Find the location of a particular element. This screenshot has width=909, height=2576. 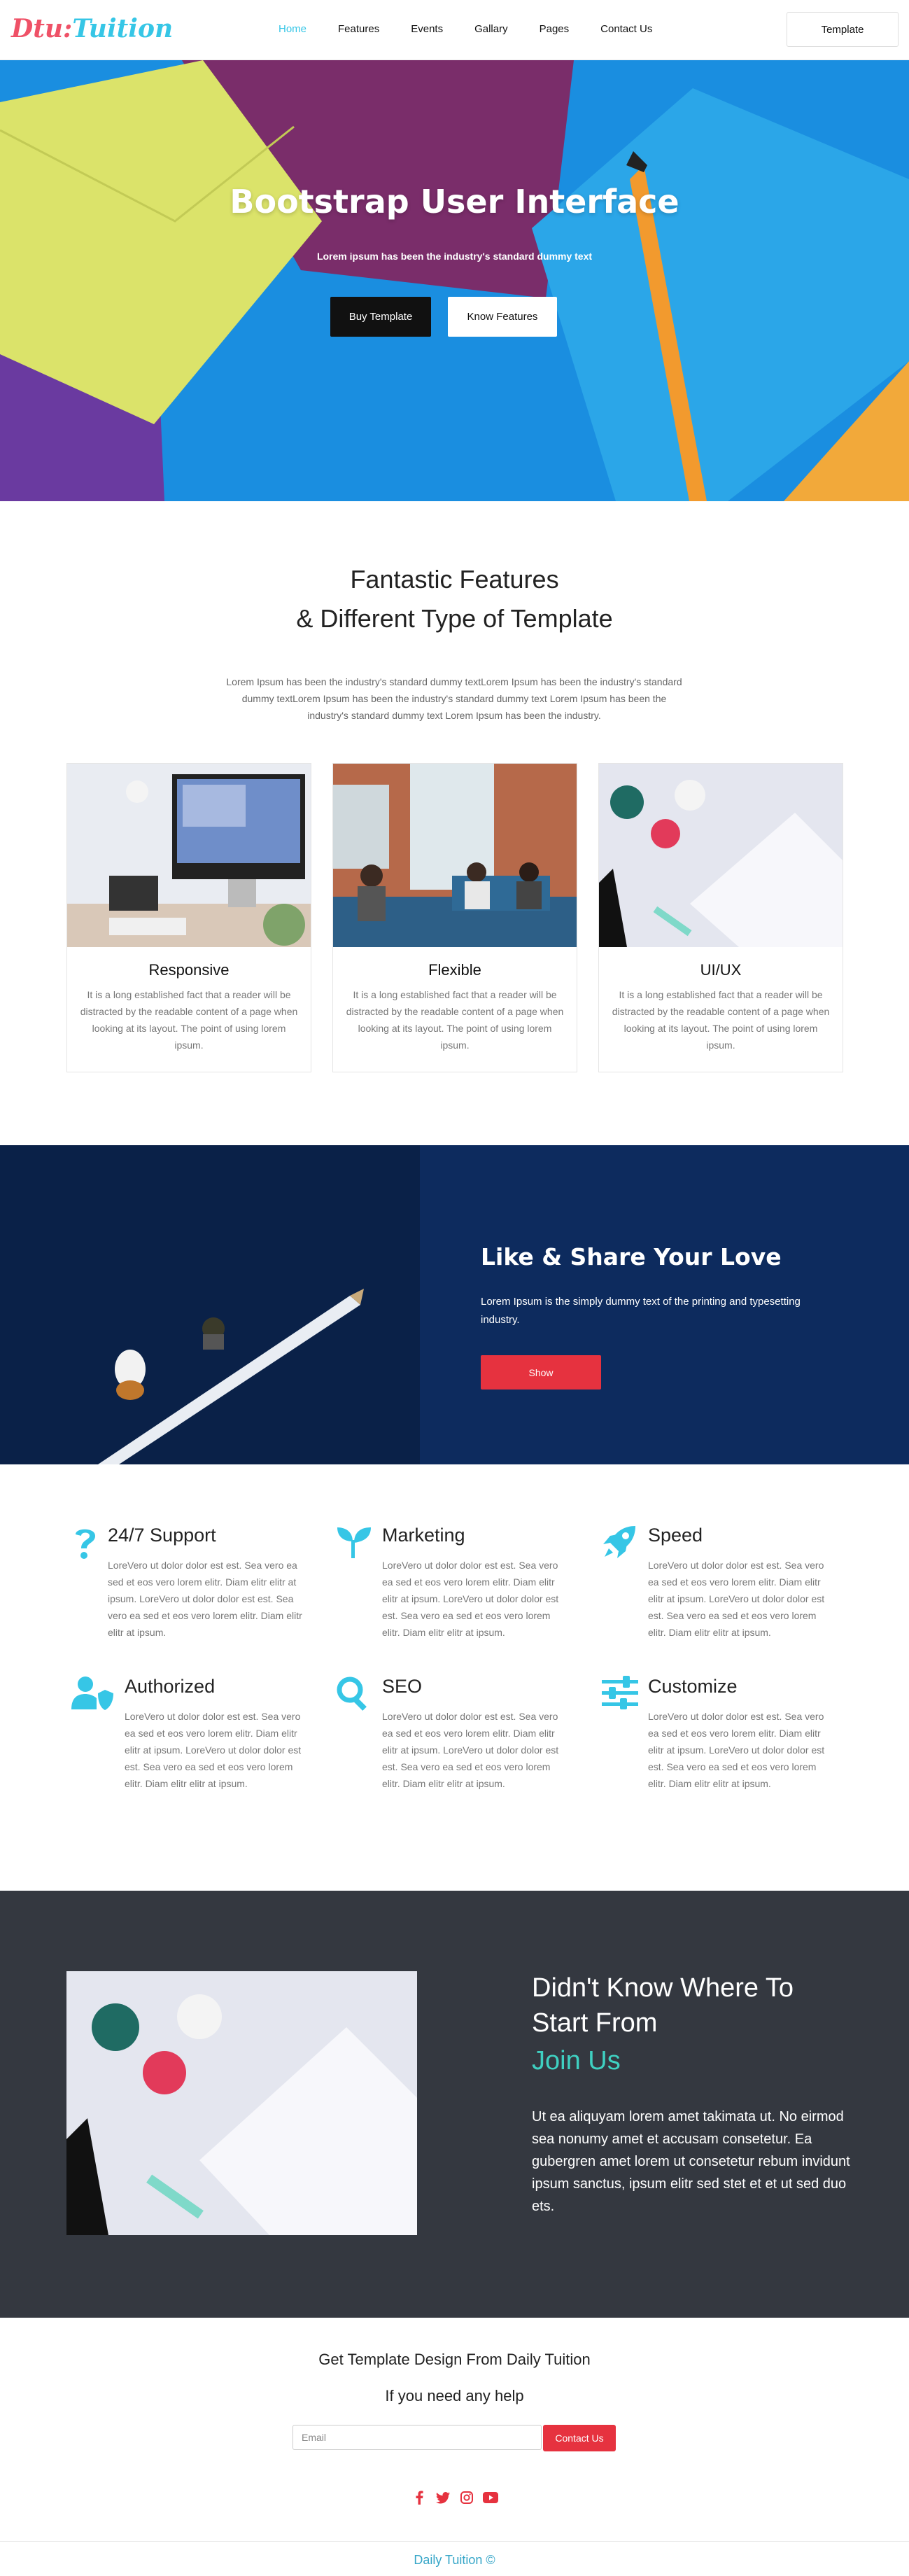

service-title: Authorized is located at coordinates (171, 1686).